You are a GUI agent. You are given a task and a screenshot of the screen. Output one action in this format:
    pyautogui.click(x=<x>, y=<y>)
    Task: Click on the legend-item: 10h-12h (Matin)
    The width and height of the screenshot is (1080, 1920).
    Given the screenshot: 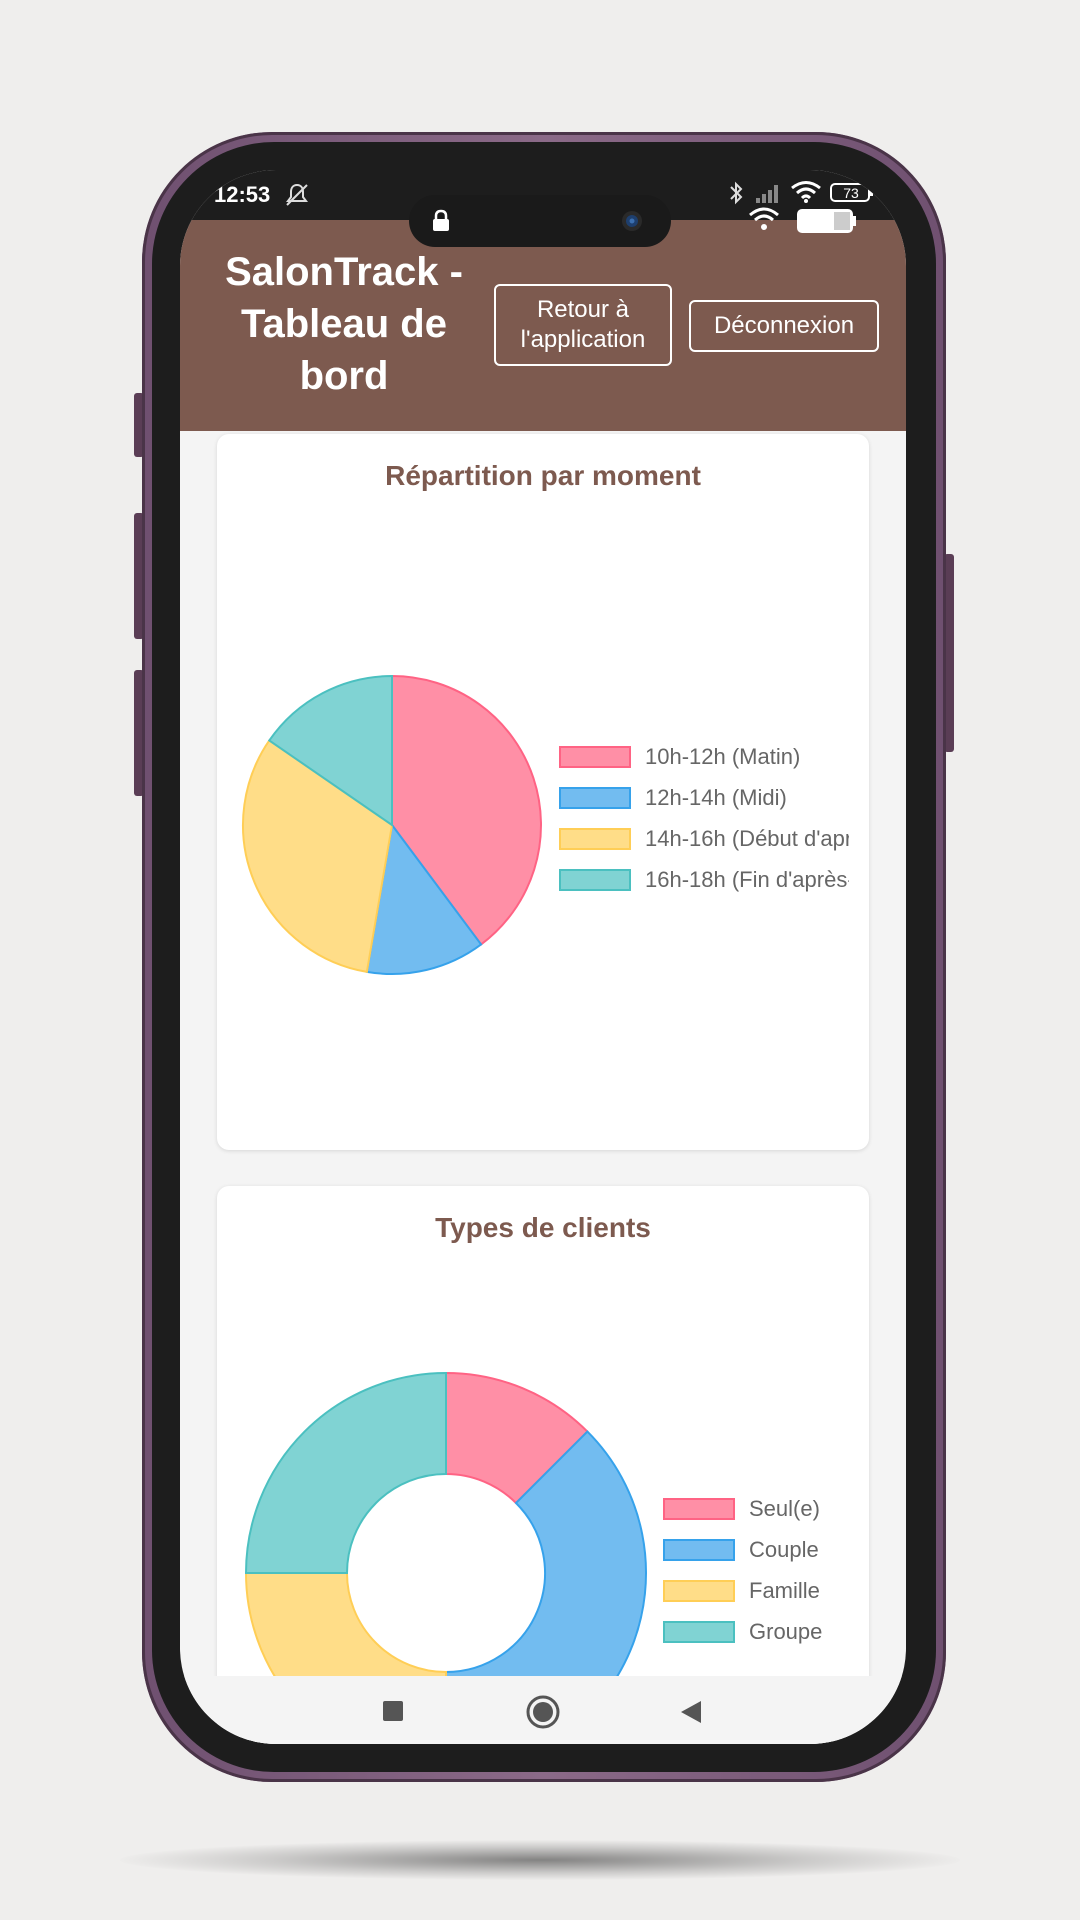 What is the action you would take?
    pyautogui.click(x=704, y=757)
    